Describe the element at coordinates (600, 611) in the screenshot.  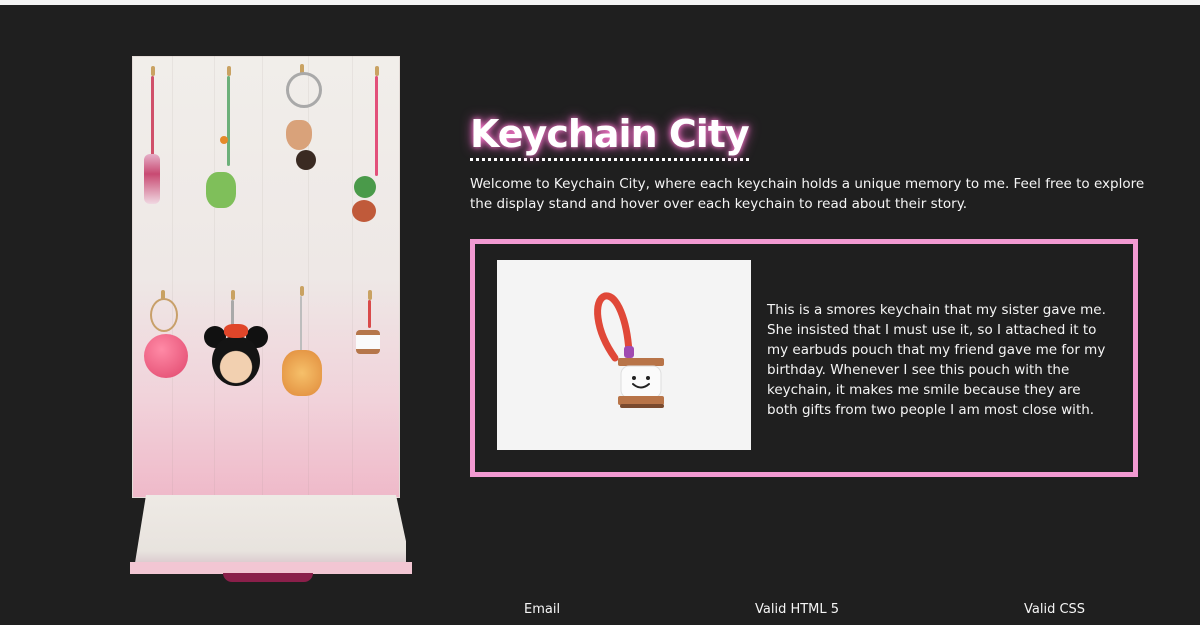
I see `footer: Email Valid HTML 5 Valid CSS` at that location.